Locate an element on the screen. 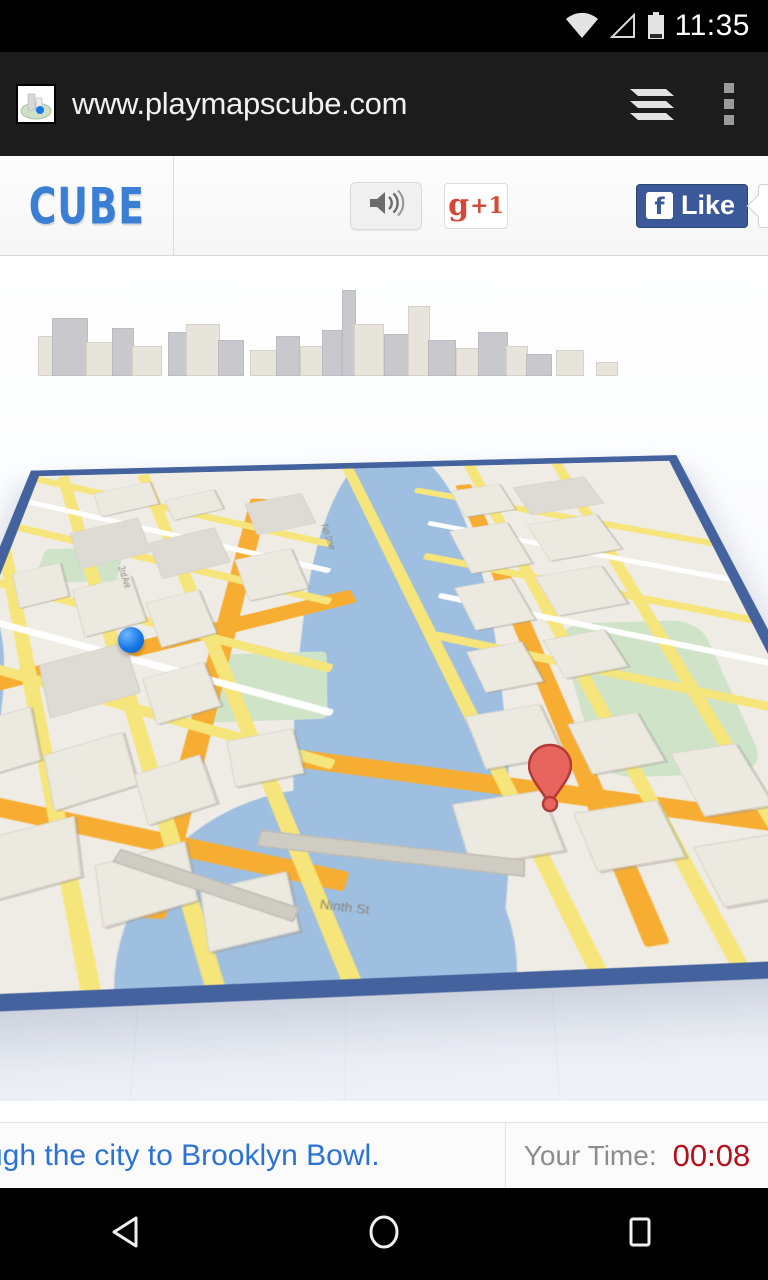 The image size is (768, 1280). site-header: CUBE g +1 f Like is located at coordinates (384, 206).